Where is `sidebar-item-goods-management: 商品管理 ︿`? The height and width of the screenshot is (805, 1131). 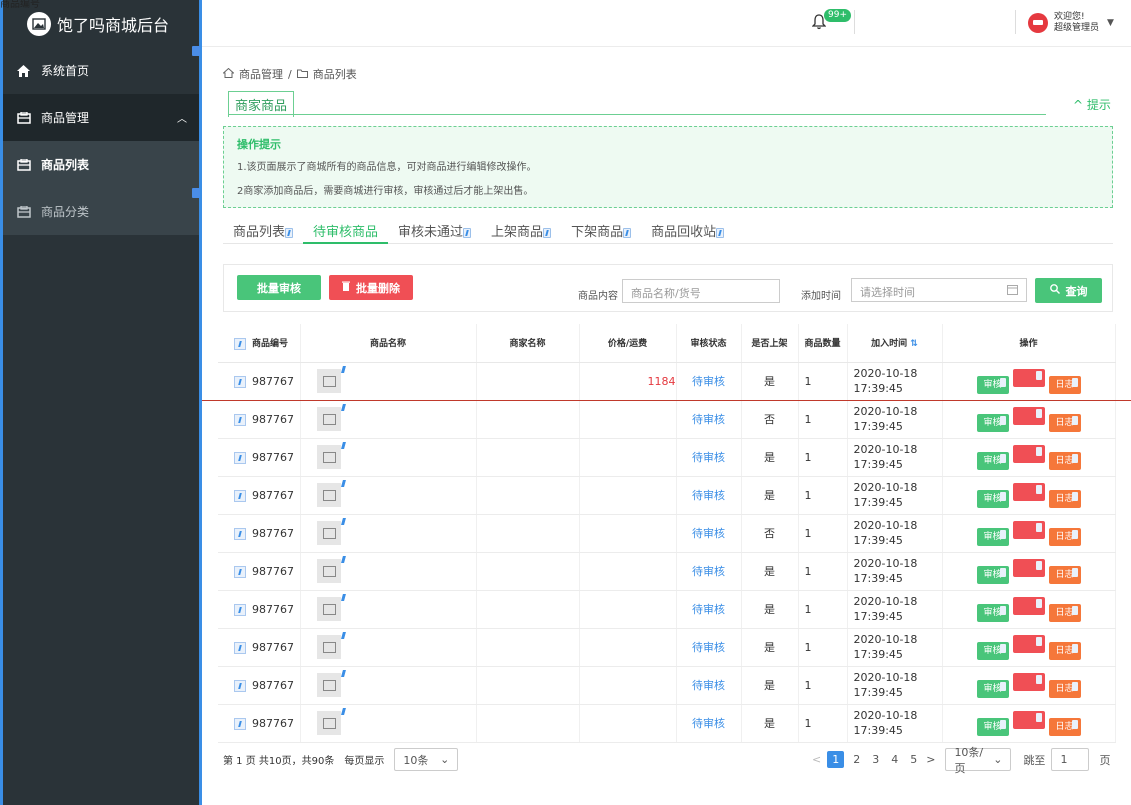 sidebar-item-goods-management: 商品管理 ︿ is located at coordinates (101, 117).